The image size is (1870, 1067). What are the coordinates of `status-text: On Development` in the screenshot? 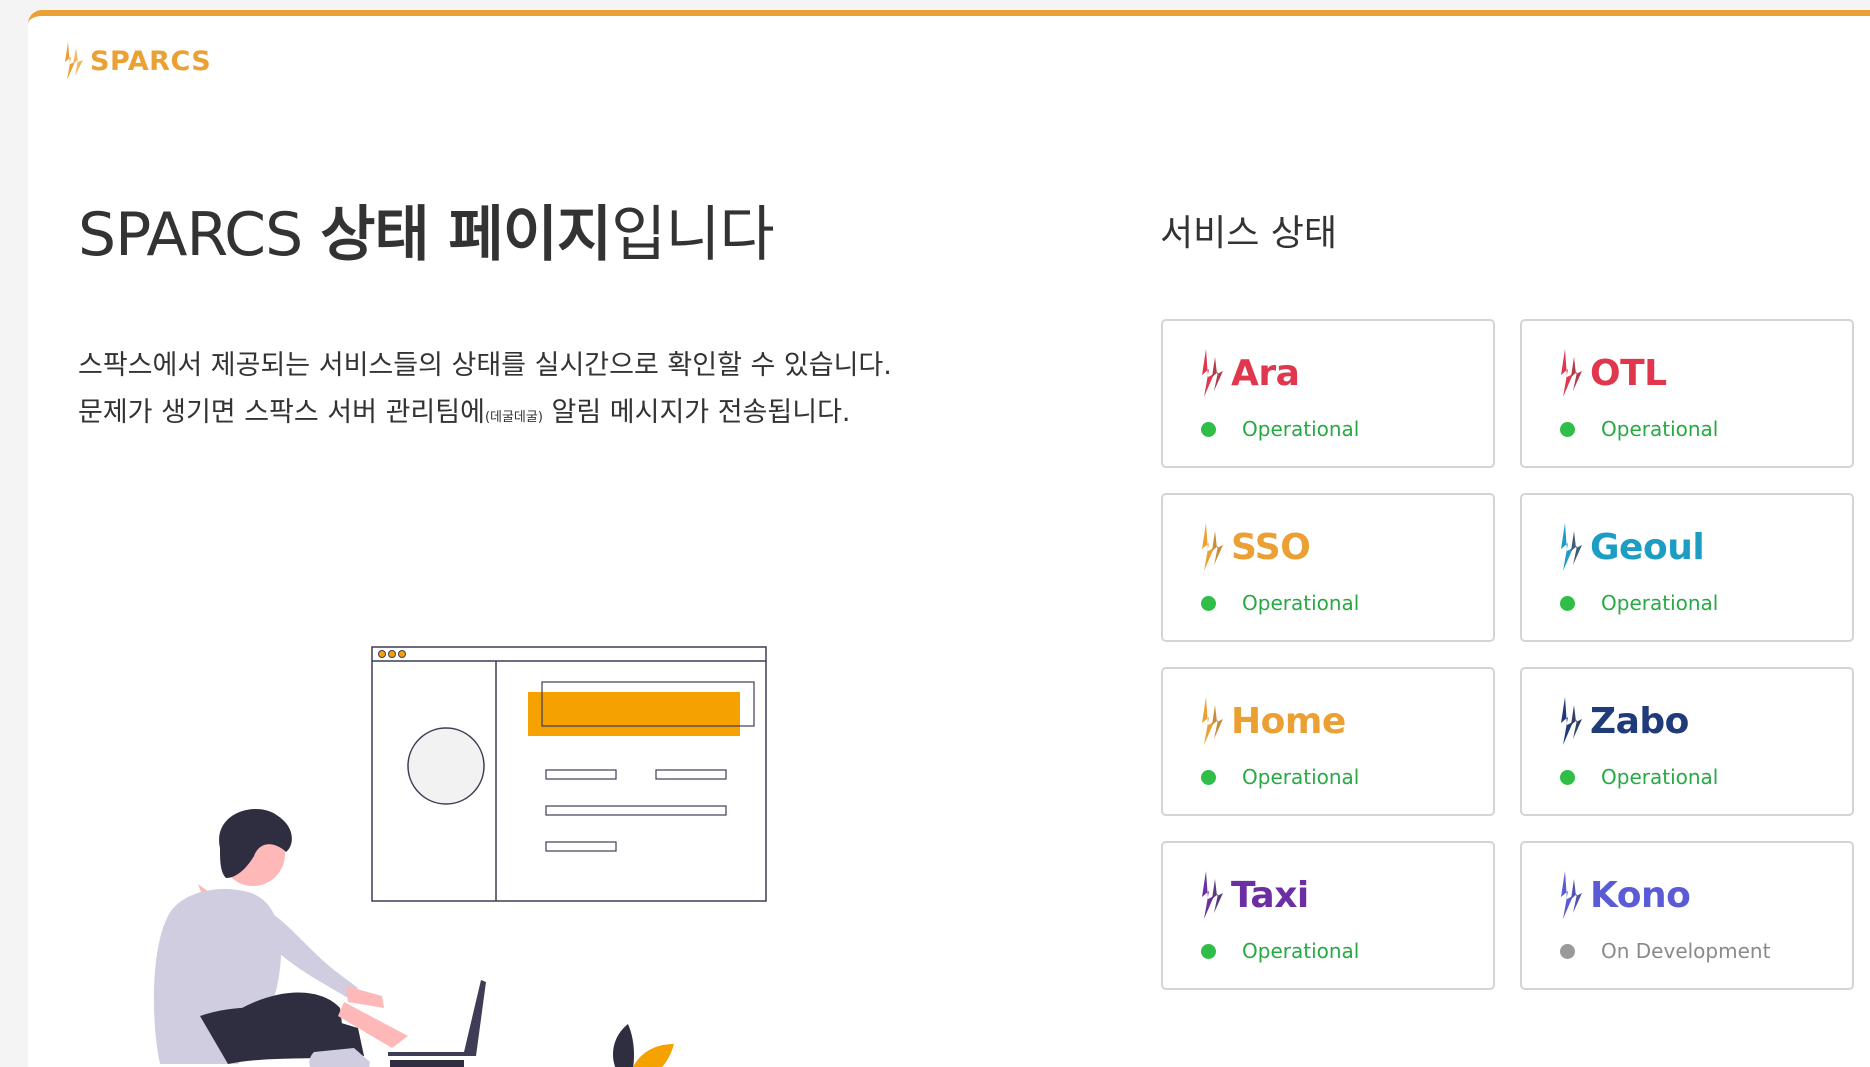 It's located at (1686, 951).